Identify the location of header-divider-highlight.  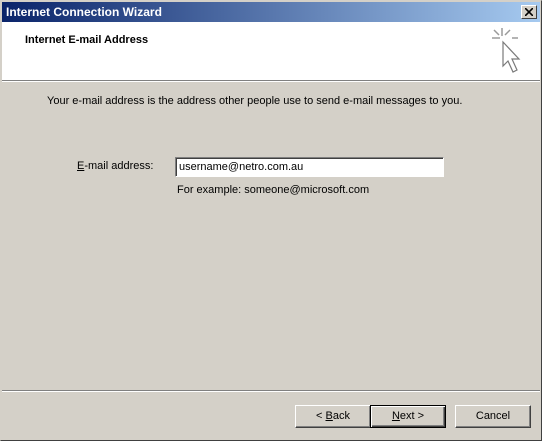
(271, 81).